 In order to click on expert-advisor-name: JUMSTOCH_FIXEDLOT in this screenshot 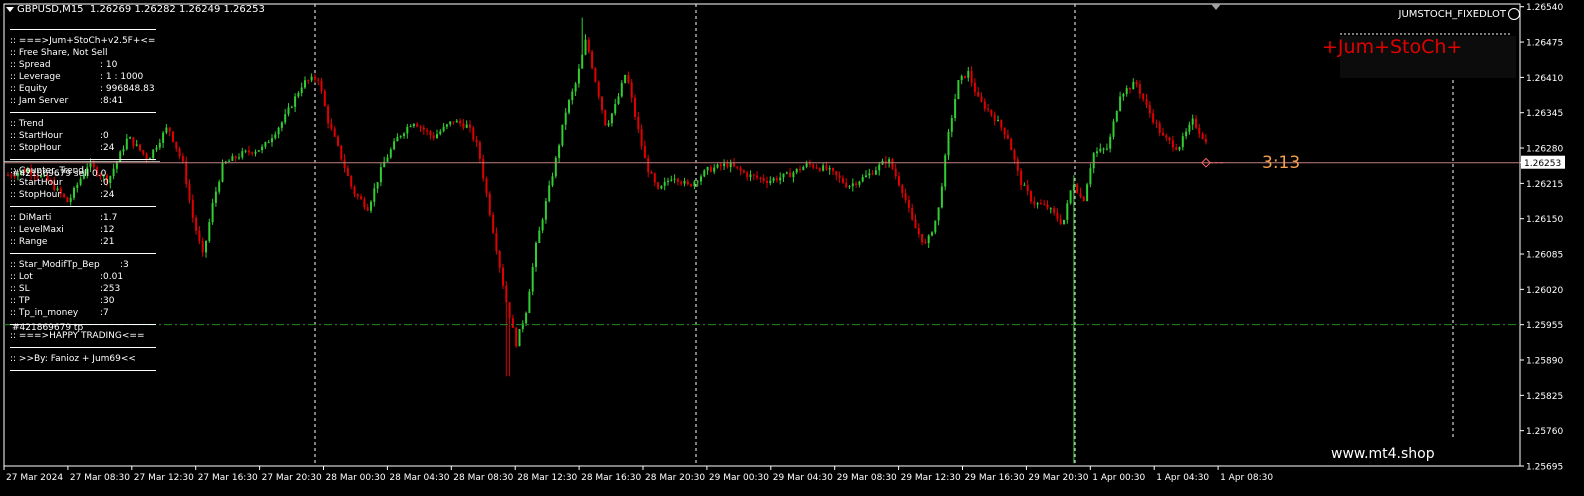, I will do `click(1459, 14)`.